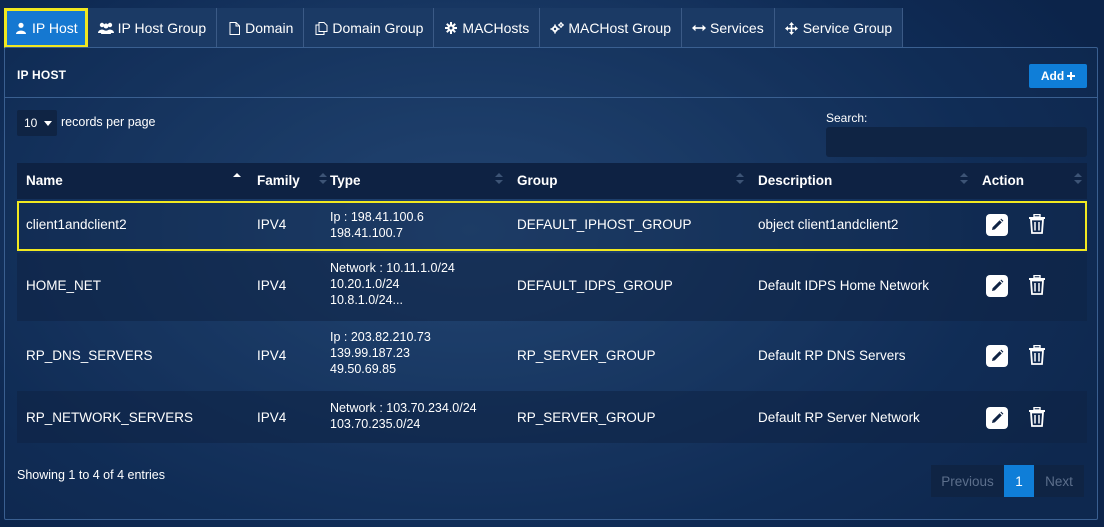  What do you see at coordinates (64, 285) in the screenshot?
I see `row-name: HOME_NET` at bounding box center [64, 285].